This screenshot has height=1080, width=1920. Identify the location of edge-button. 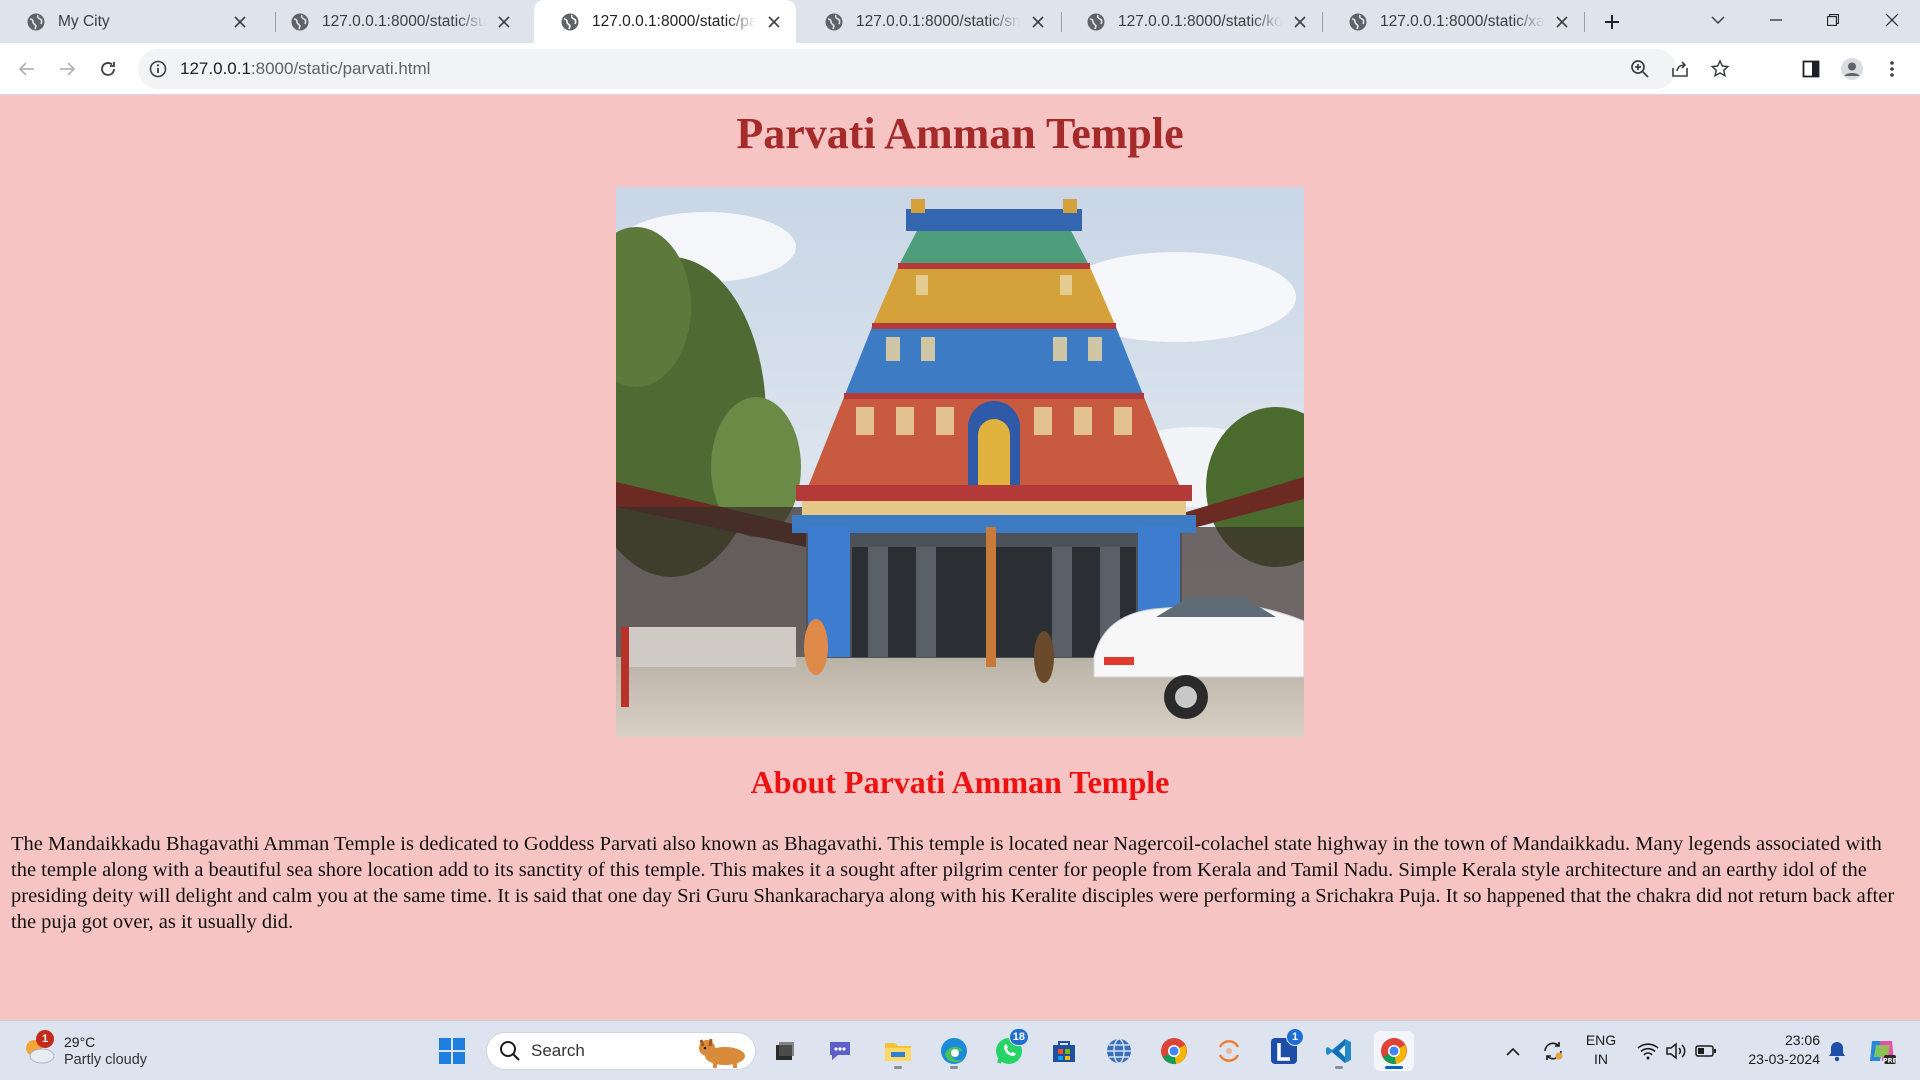
(954, 1051).